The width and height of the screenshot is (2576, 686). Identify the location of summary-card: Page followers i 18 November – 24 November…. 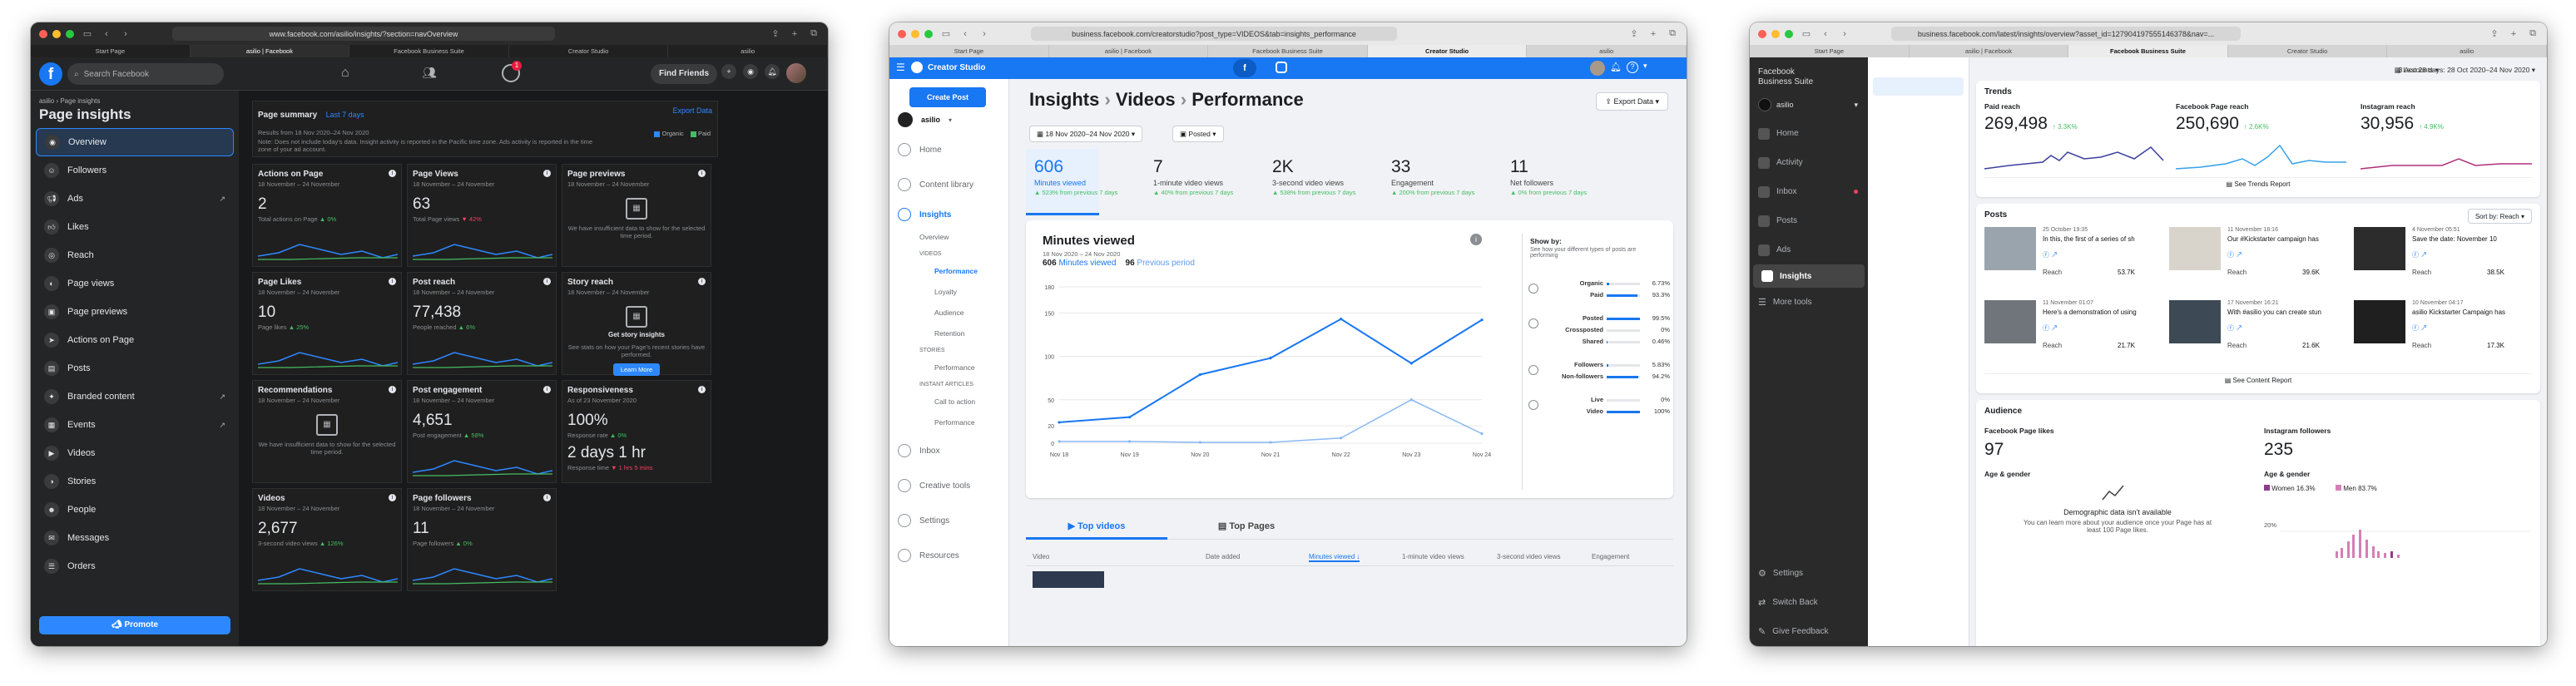
(482, 539).